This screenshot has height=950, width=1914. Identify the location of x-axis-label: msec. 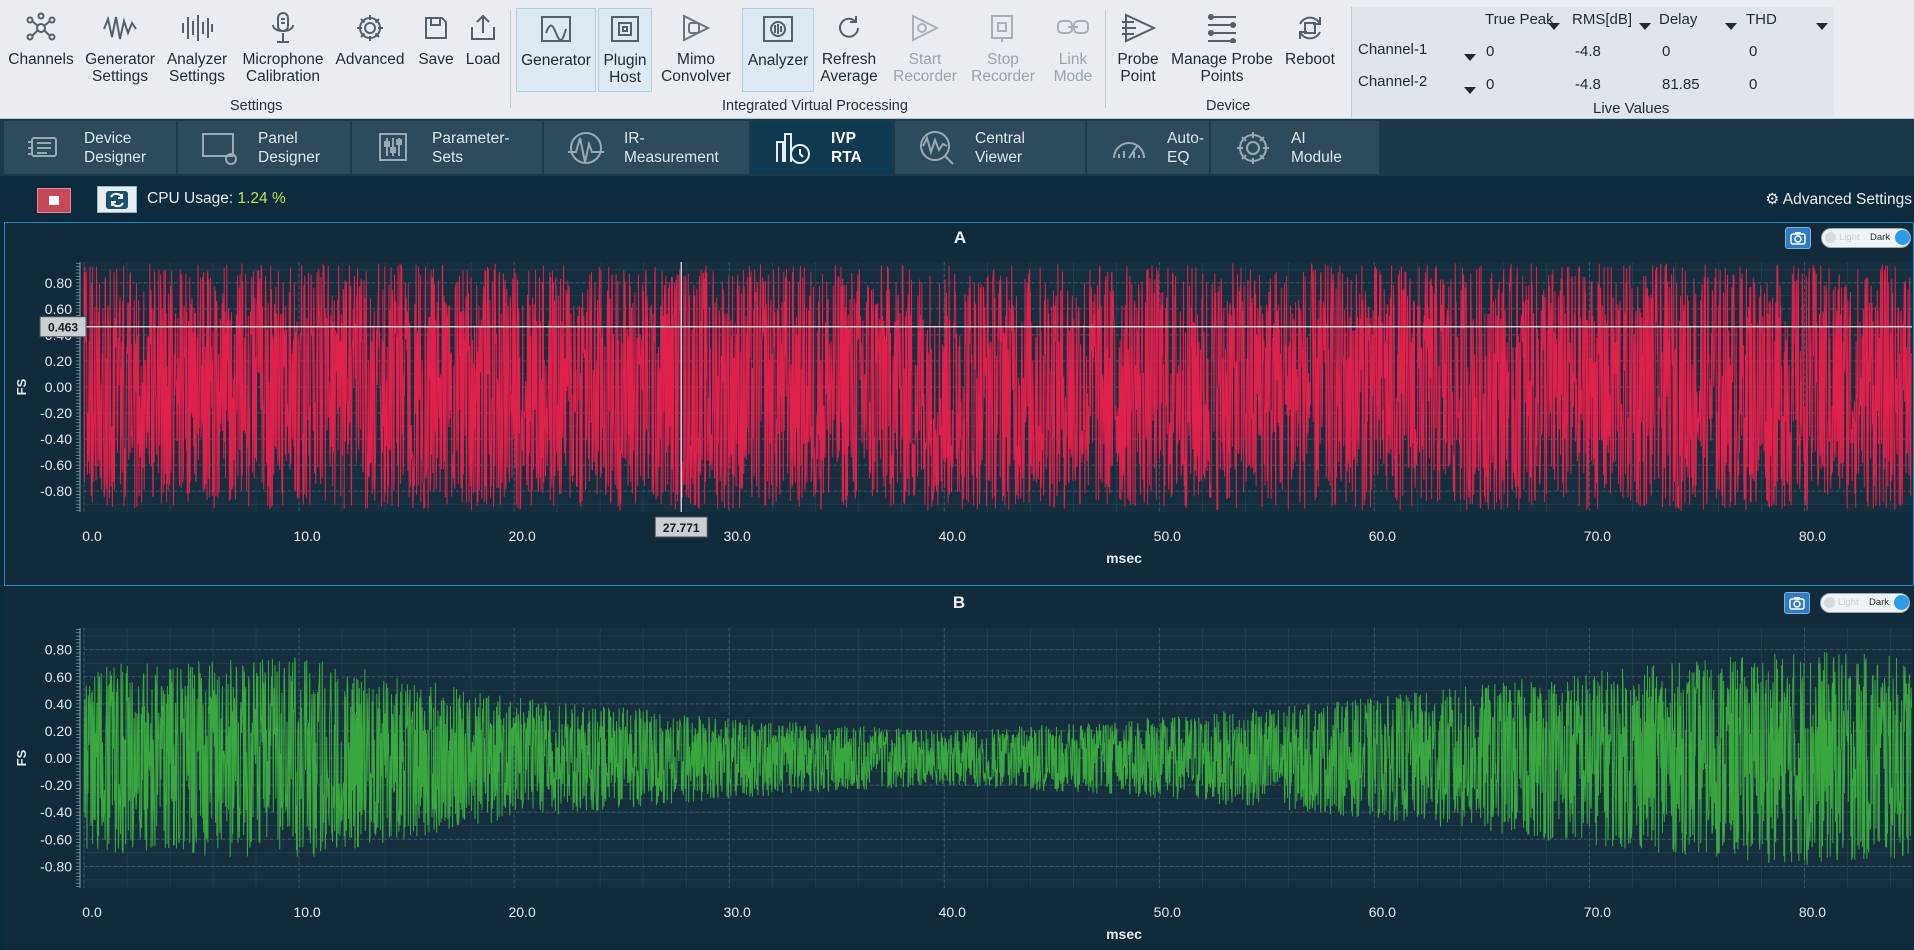
(1124, 558).